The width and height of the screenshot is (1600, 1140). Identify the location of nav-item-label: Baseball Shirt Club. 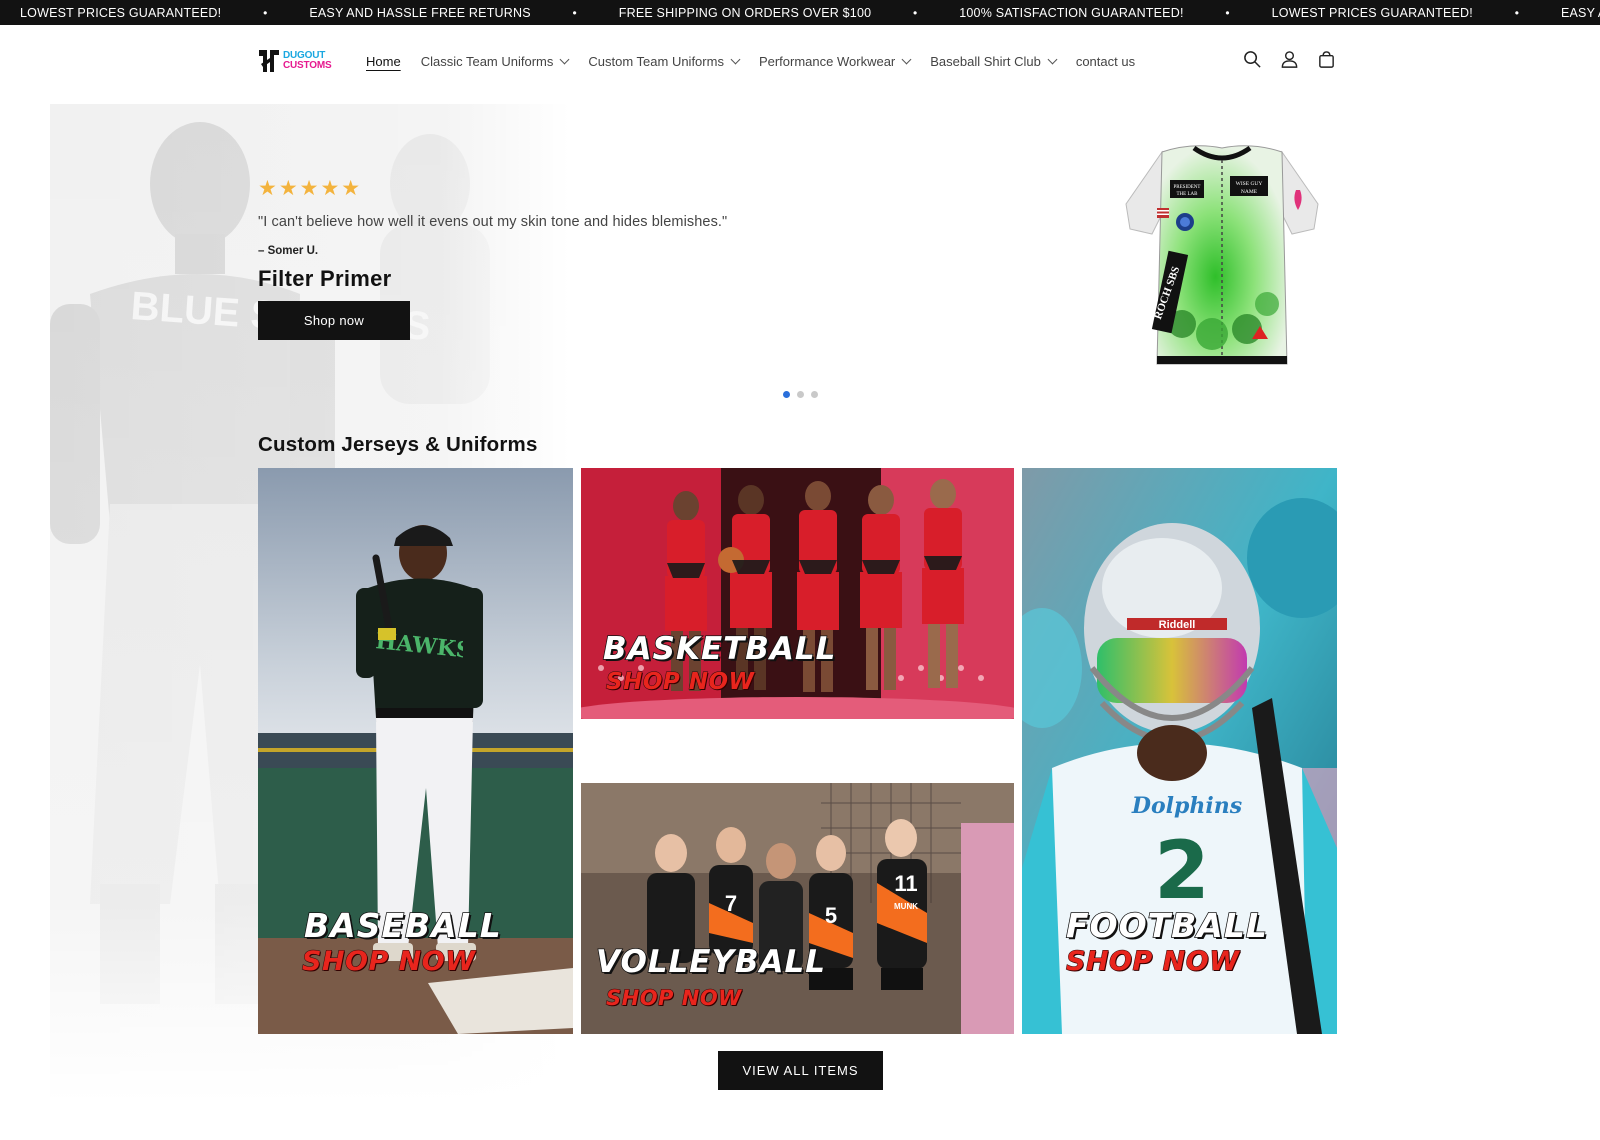
(985, 61).